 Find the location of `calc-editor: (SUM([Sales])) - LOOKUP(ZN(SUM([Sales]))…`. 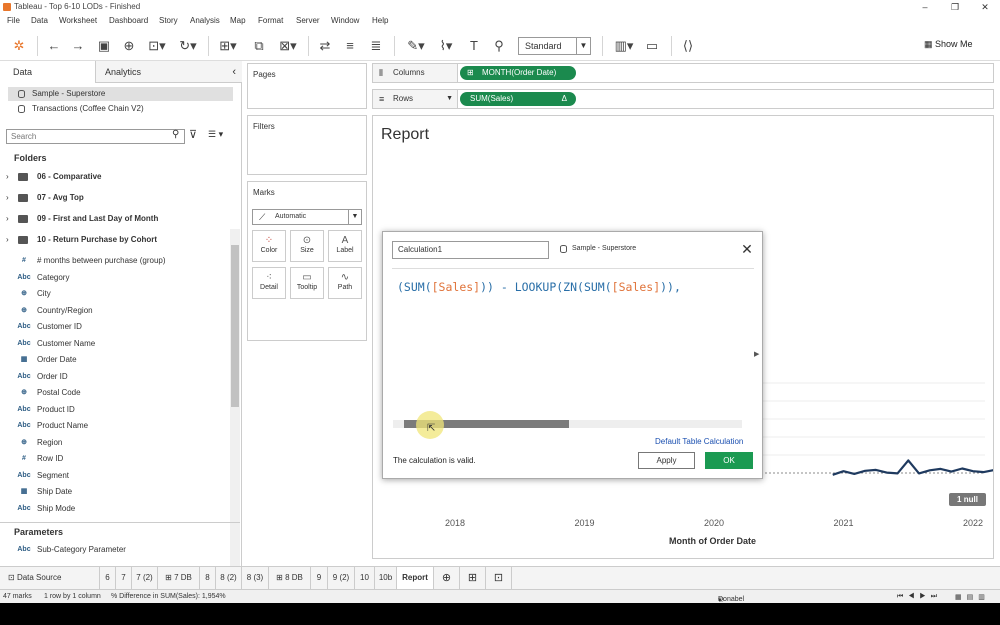

calc-editor: (SUM([Sales])) - LOOKUP(ZN(SUM([Sales]))… is located at coordinates (573, 342).